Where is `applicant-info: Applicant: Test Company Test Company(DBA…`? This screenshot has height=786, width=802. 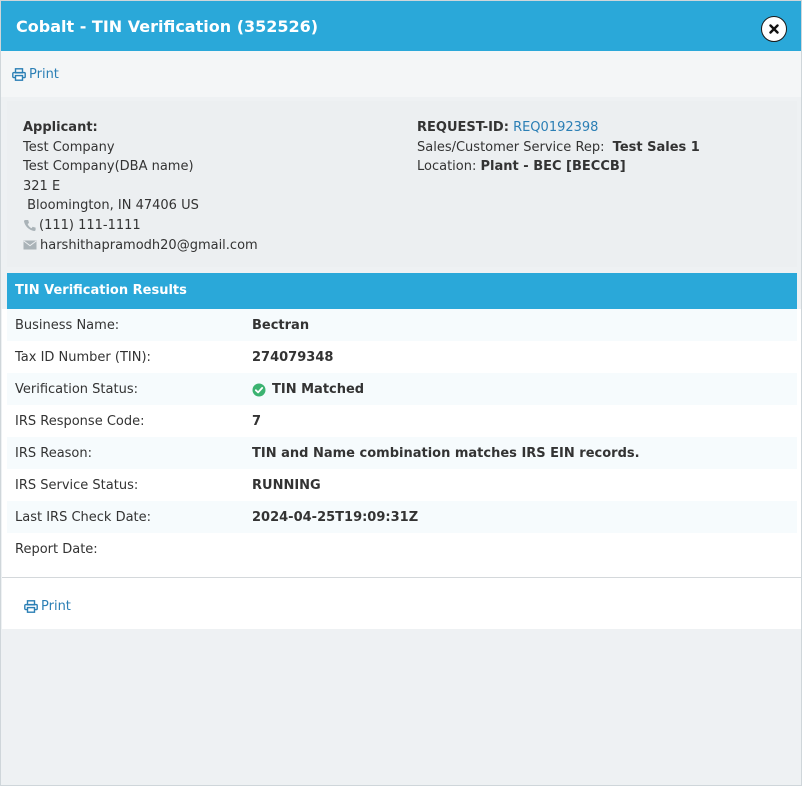 applicant-info: Applicant: Test Company Test Company(DBA… is located at coordinates (140, 186).